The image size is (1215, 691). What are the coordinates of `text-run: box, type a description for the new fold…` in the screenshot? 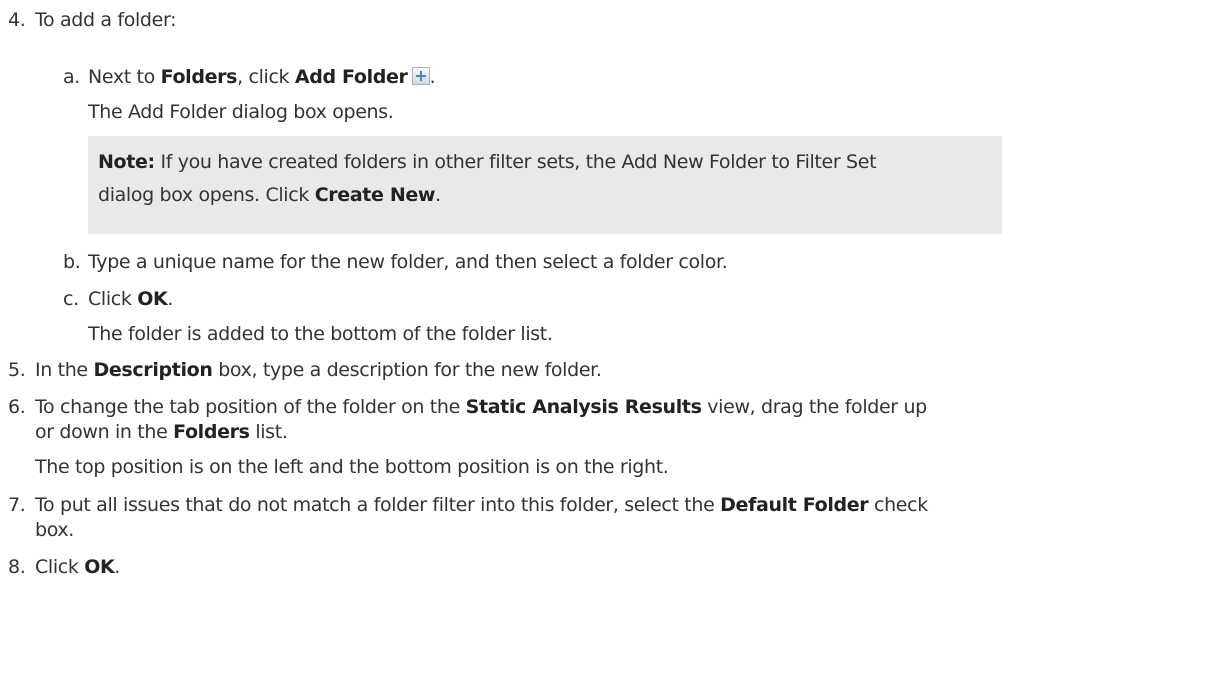 It's located at (407, 370).